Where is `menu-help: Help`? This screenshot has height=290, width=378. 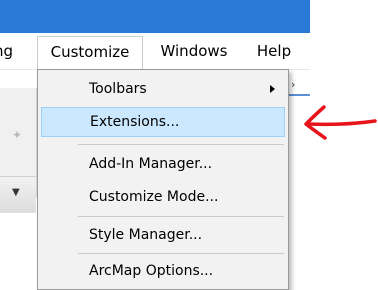
menu-help: Help is located at coordinates (274, 51).